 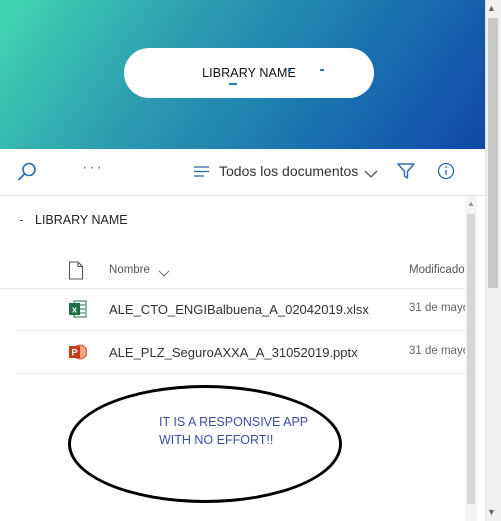 What do you see at coordinates (233, 431) in the screenshot?
I see `annotation-text: IT IS A RESPONSIVE APP WITH NO EFFORT!!` at bounding box center [233, 431].